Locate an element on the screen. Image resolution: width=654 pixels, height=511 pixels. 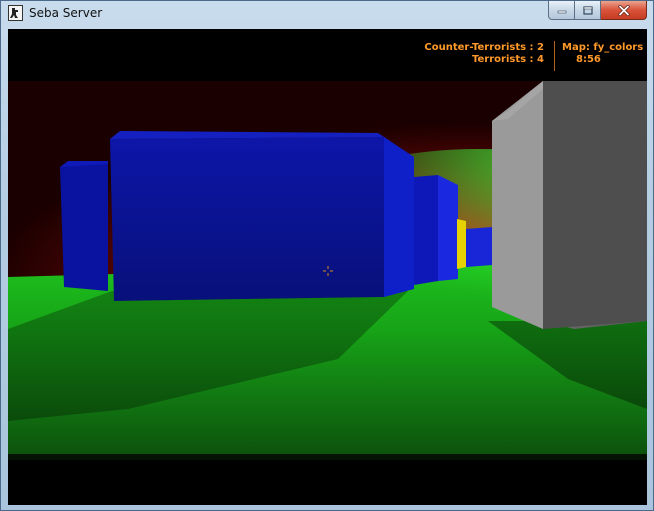
minimize-icon is located at coordinates (561, 12).